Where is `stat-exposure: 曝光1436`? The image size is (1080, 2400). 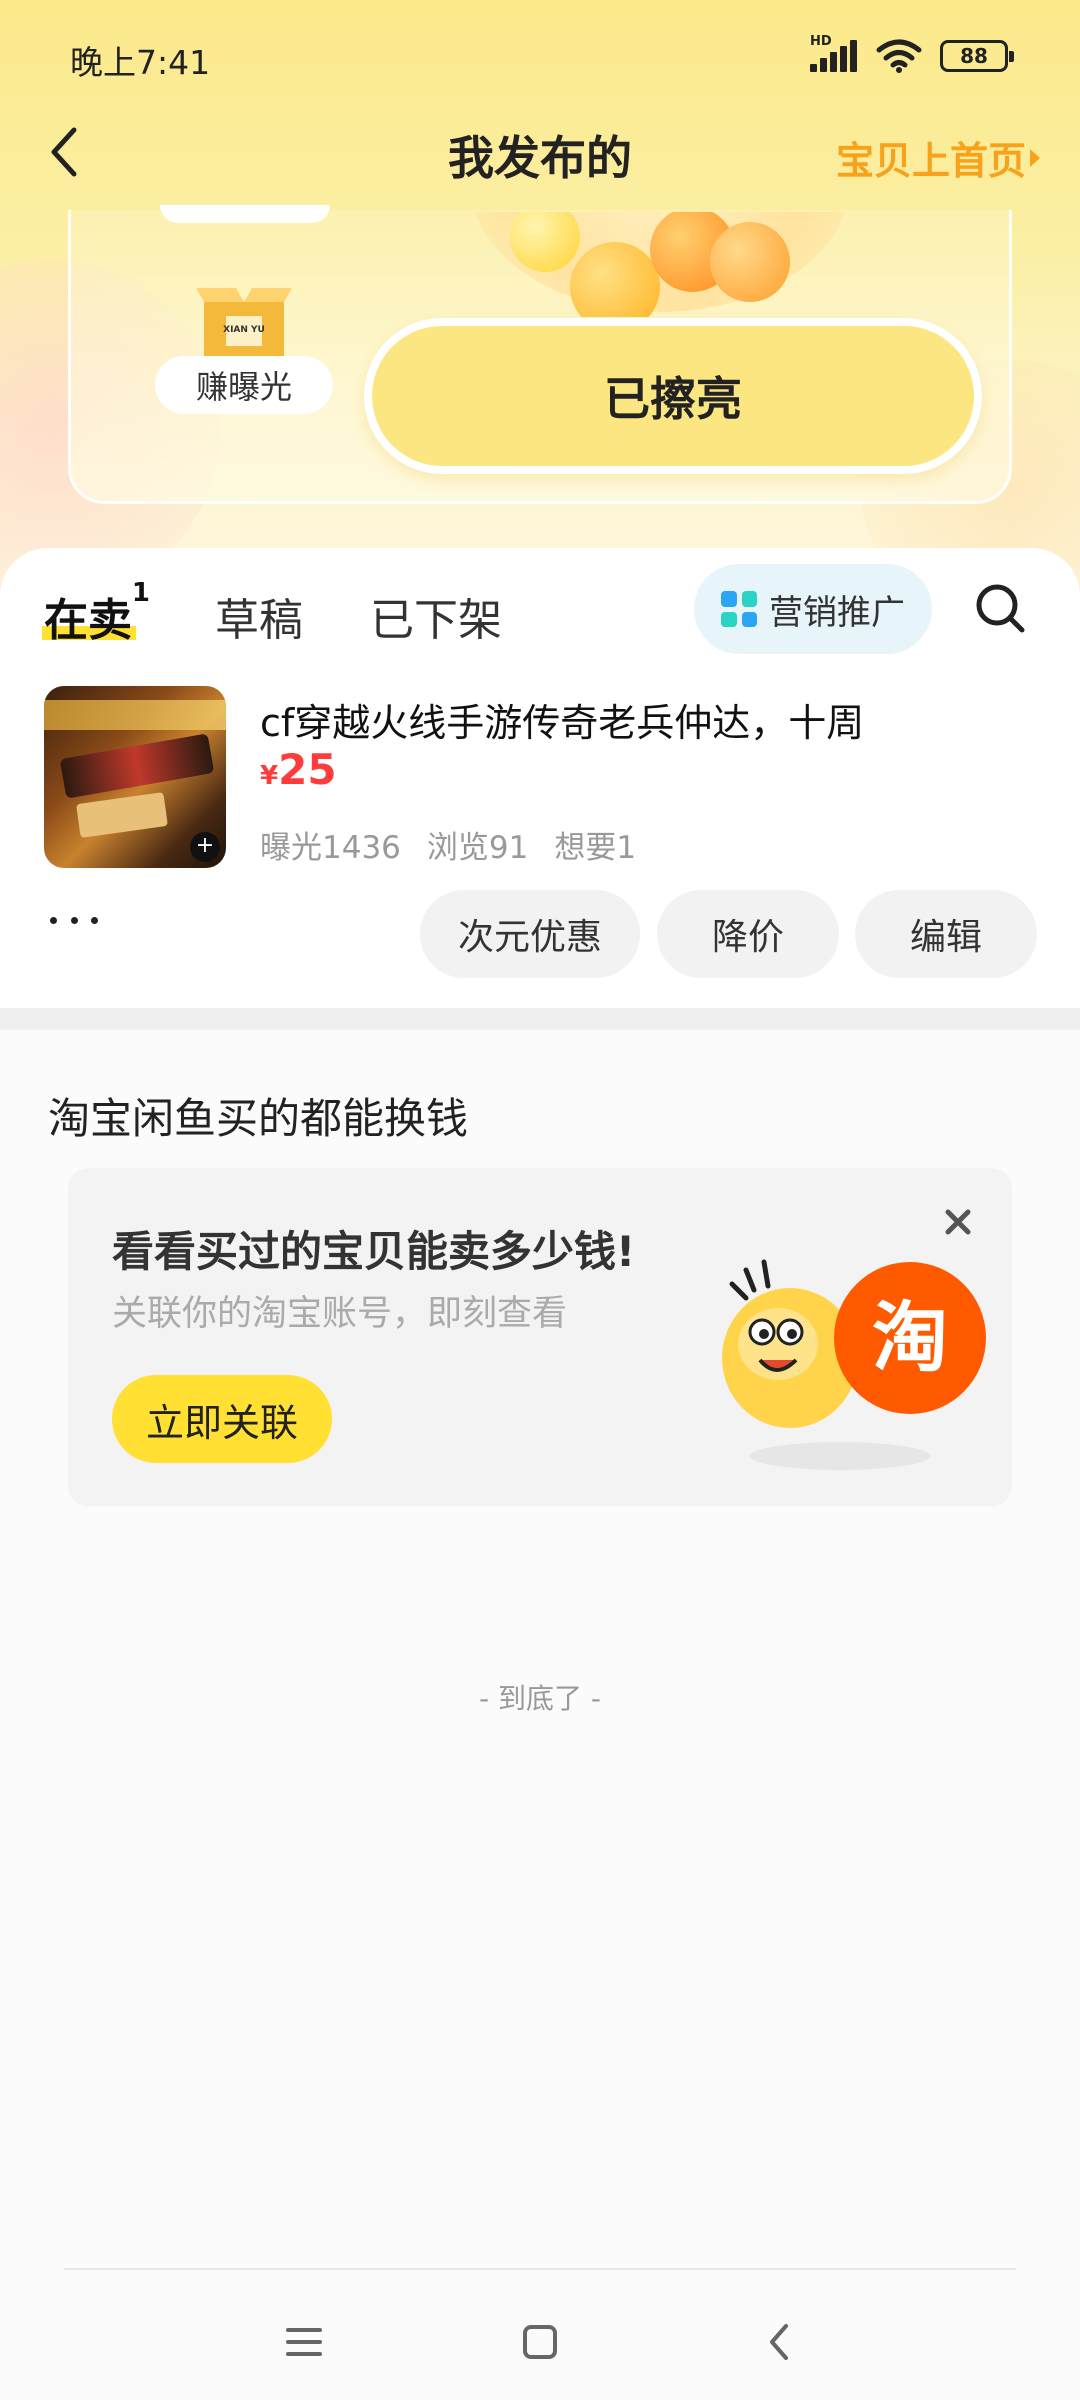 stat-exposure: 曝光1436 is located at coordinates (330, 848).